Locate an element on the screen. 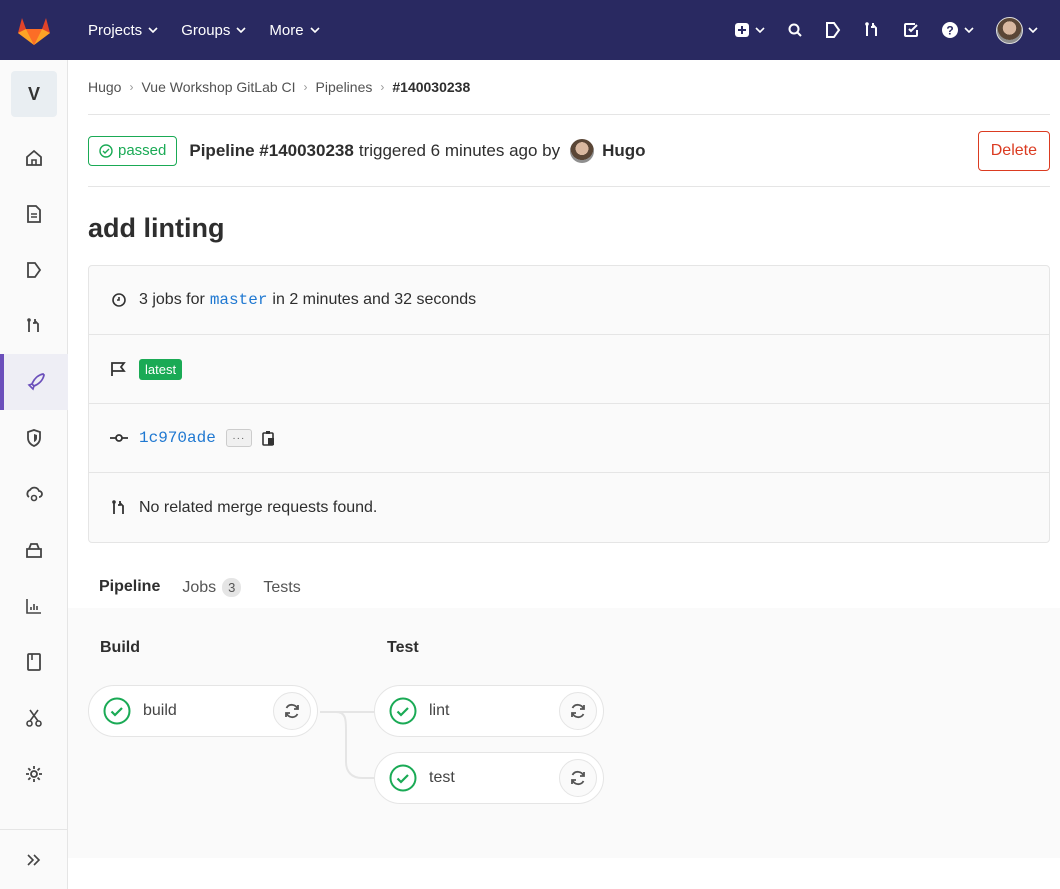 The width and height of the screenshot is (1060, 889). sidebar-item-snippets is located at coordinates (34, 718).